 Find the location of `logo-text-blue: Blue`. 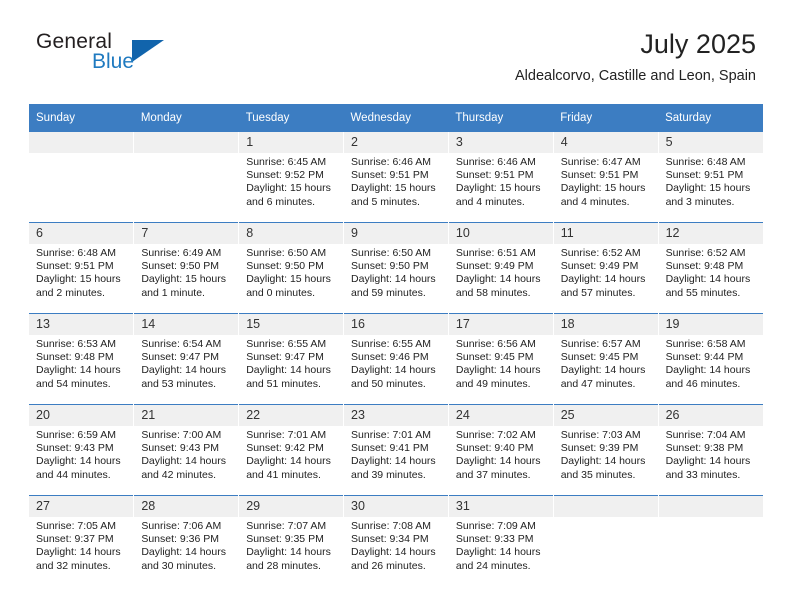

logo-text-blue: Blue is located at coordinates (113, 61).